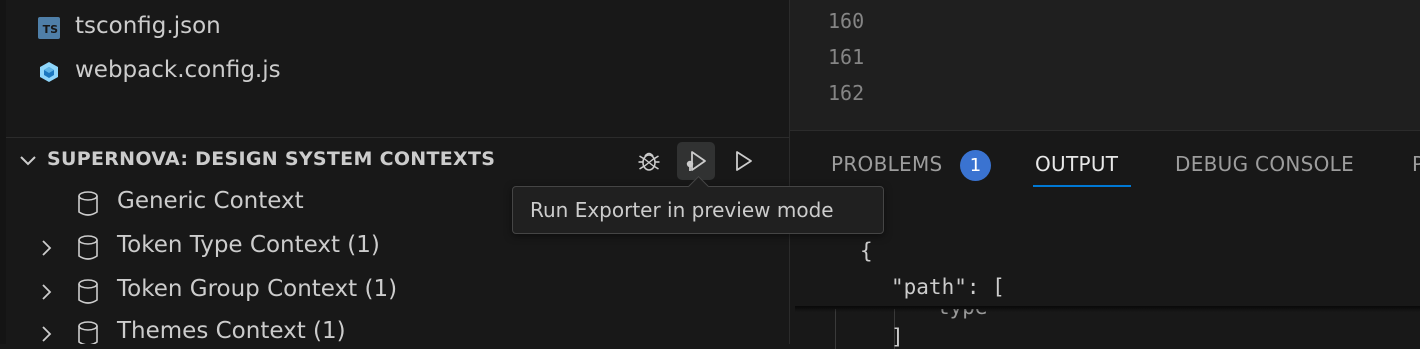 The height and width of the screenshot is (349, 1420). What do you see at coordinates (1082, 186) in the screenshot?
I see `active-tab-indicator` at bounding box center [1082, 186].